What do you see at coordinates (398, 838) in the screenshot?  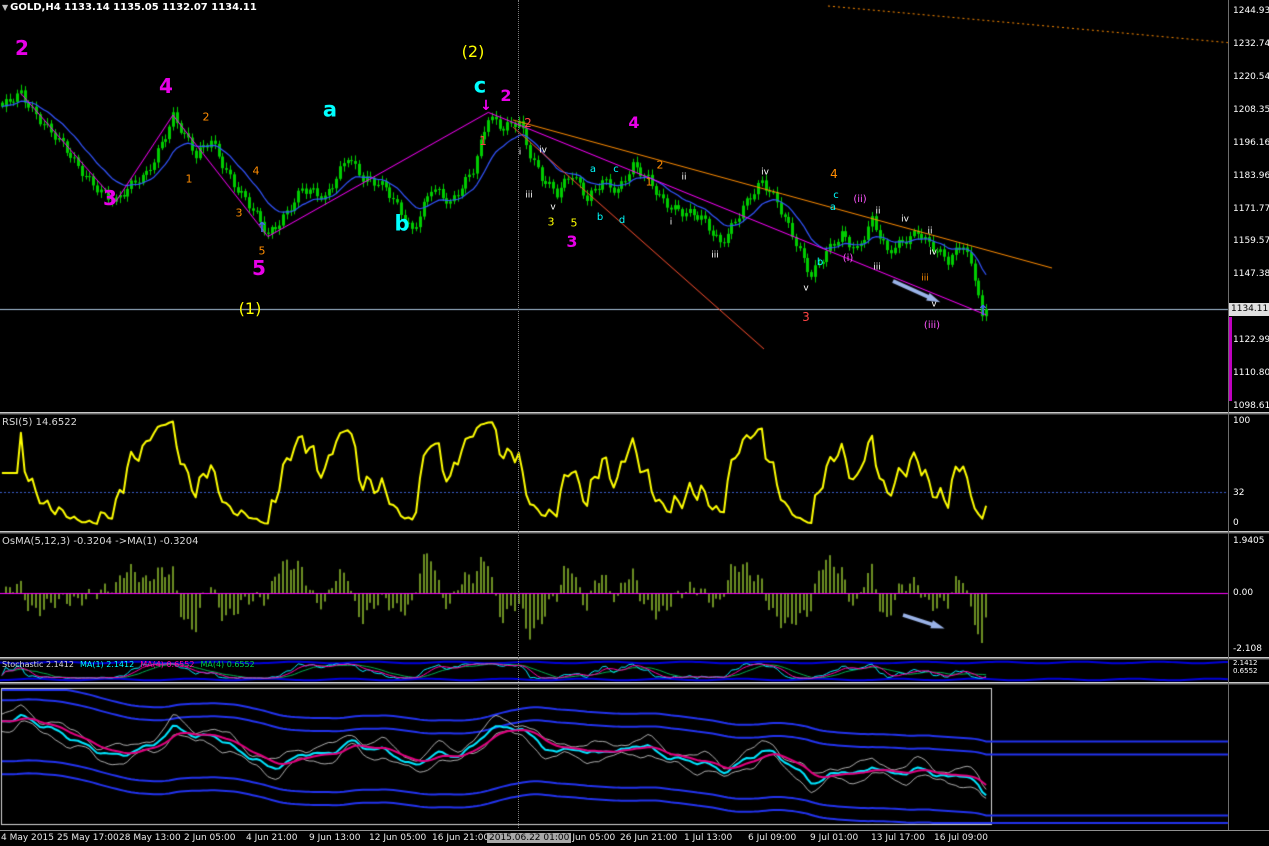 I see `time-axis-label: 12 Jun 05:00` at bounding box center [398, 838].